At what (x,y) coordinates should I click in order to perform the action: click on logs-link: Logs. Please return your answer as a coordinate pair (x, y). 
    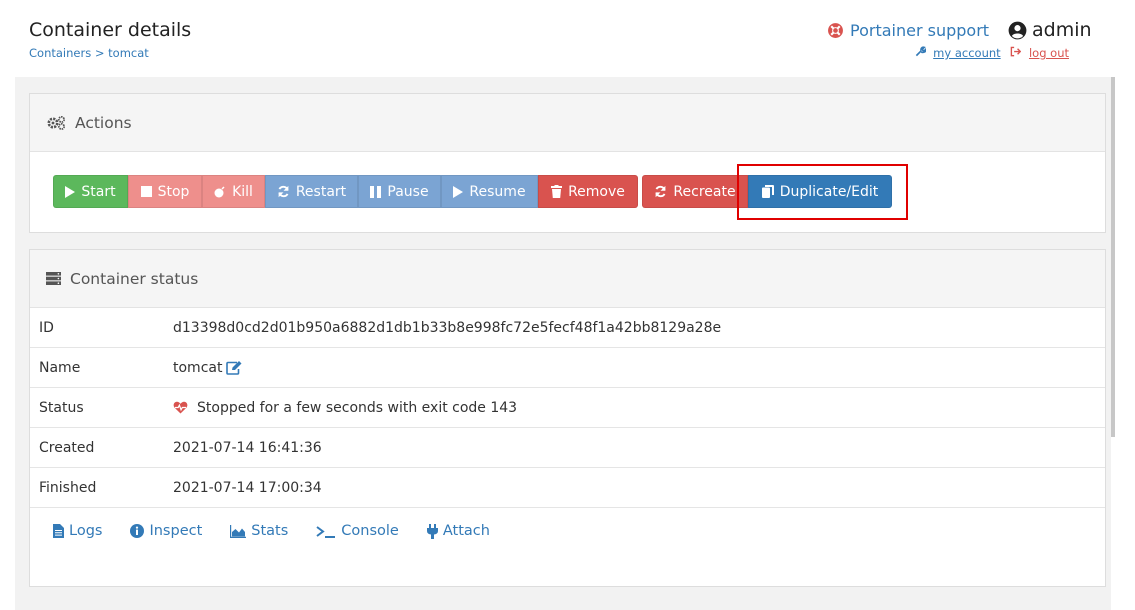
    Looking at the image, I should click on (77, 531).